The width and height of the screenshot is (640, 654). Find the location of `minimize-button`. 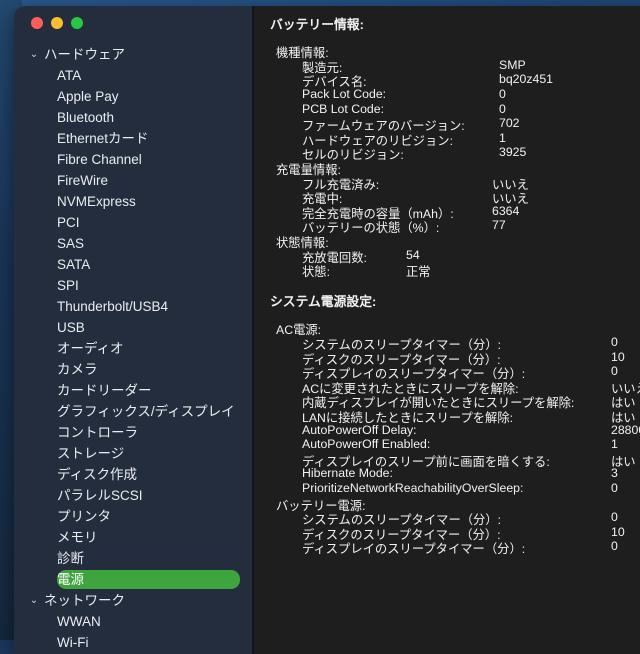

minimize-button is located at coordinates (57, 23).